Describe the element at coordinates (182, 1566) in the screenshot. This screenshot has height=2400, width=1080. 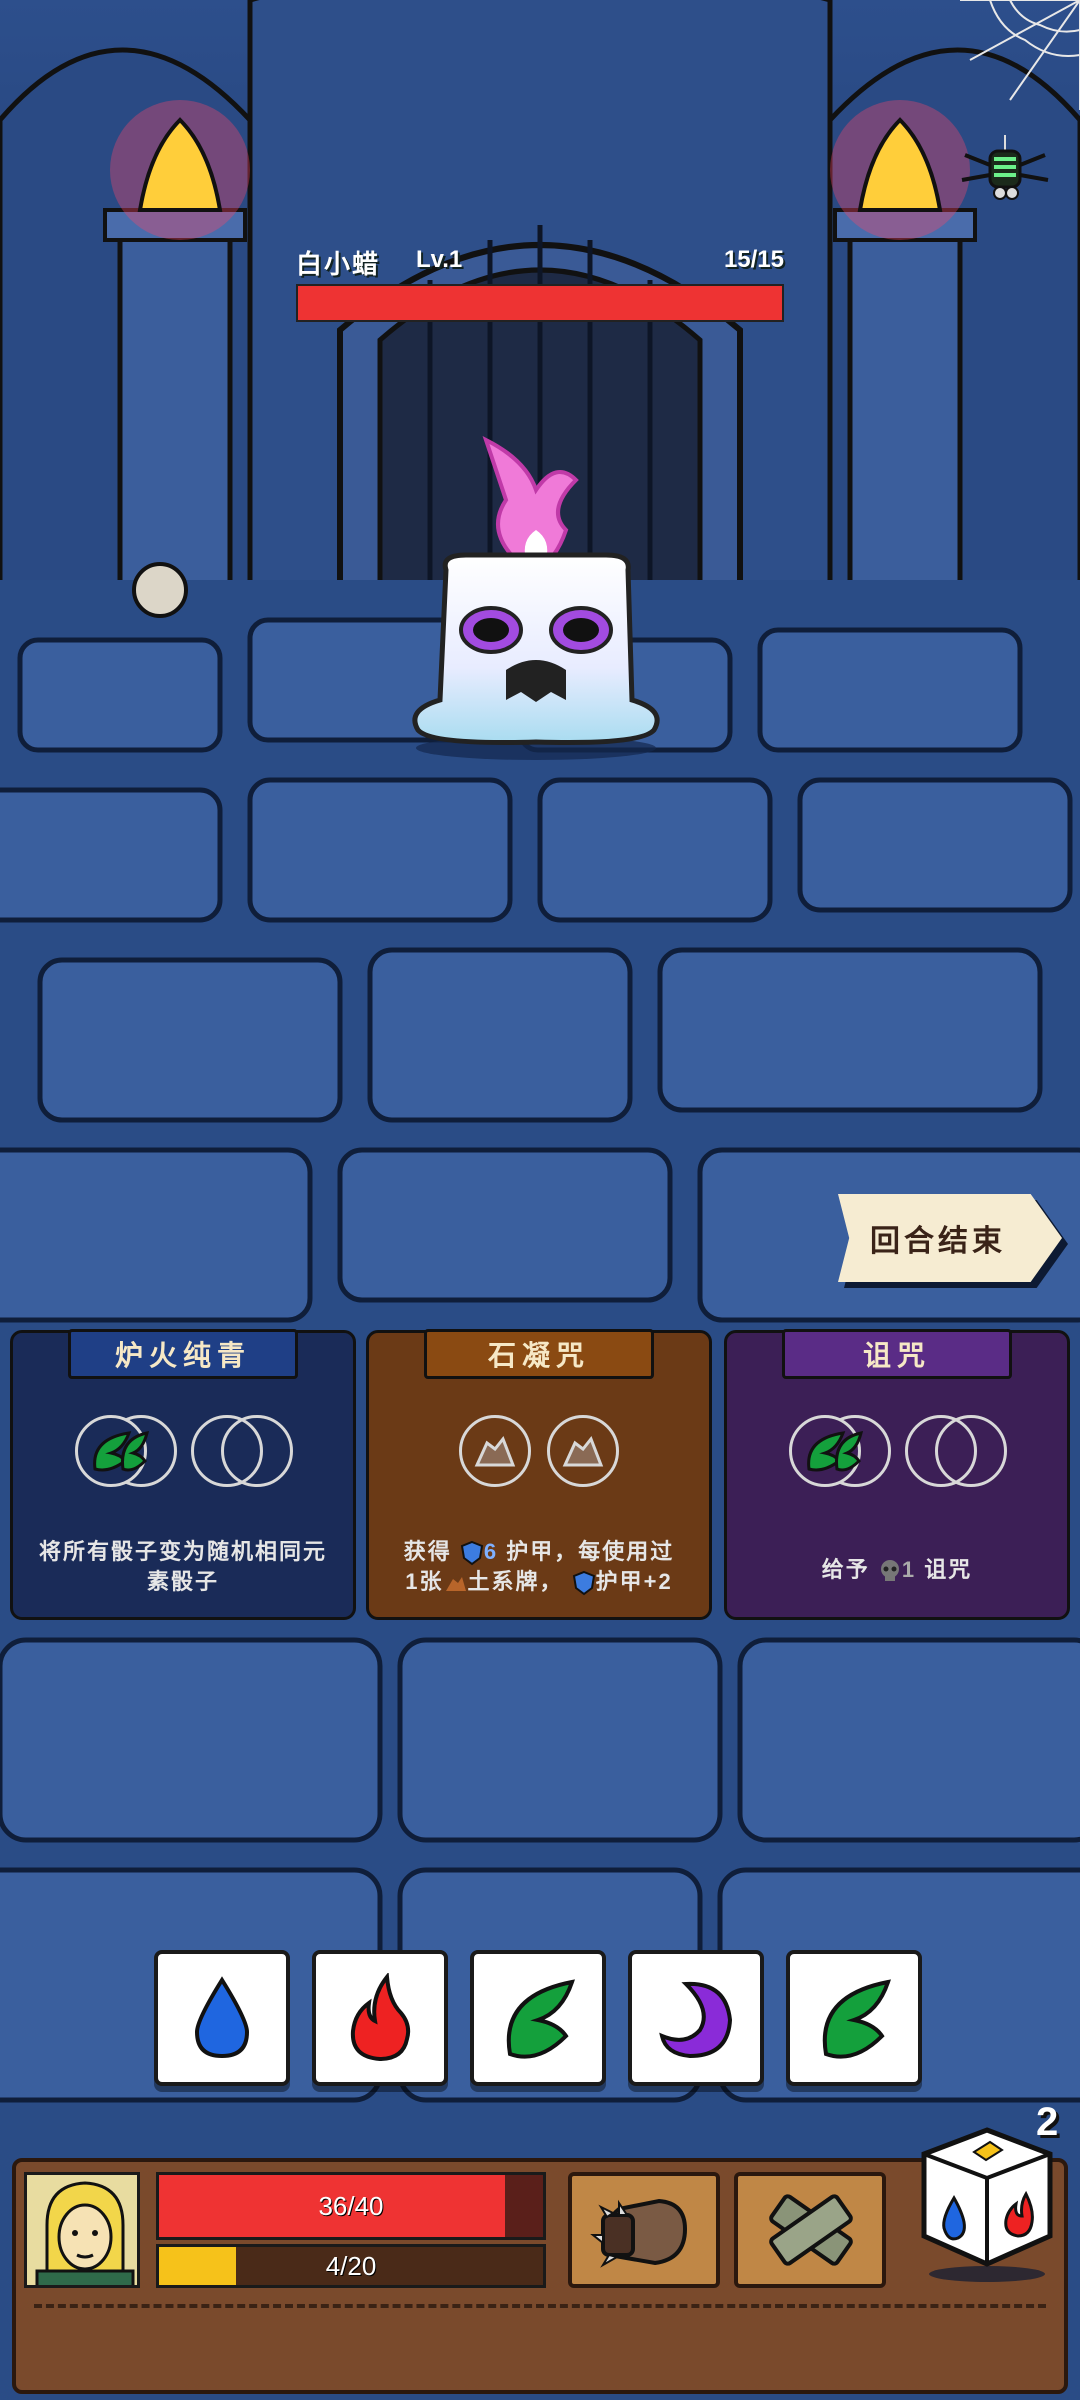
I see `skill-card-description: 将所有骰子变为随机相同元素骰子` at that location.